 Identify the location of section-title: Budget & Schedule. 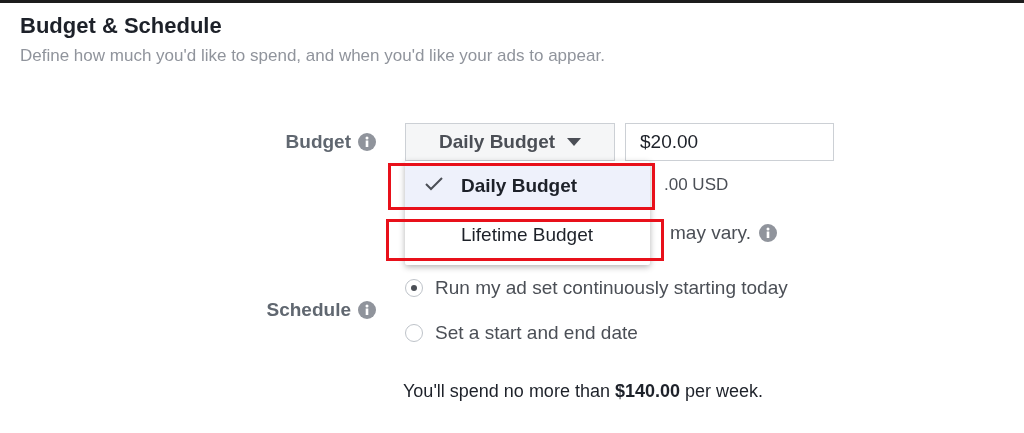
(121, 26).